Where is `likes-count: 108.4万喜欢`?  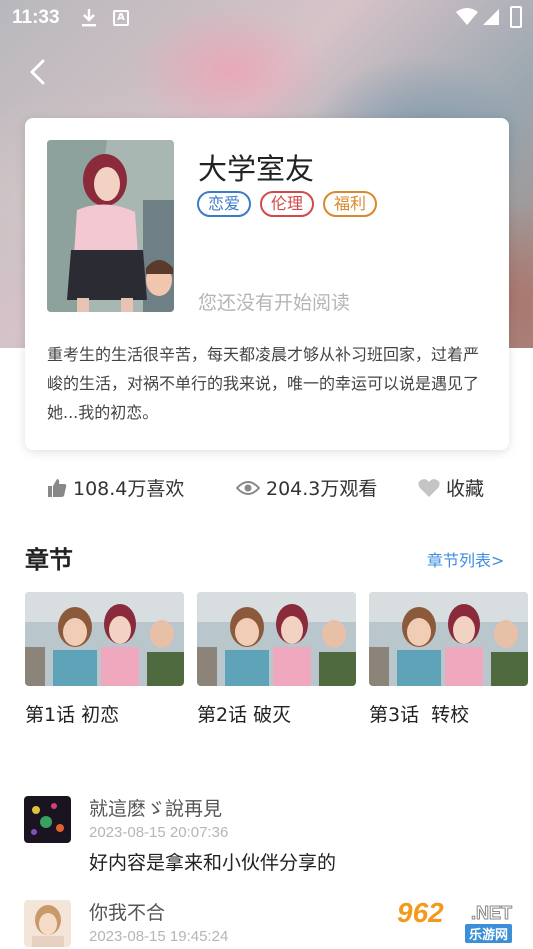
likes-count: 108.4万喜欢 is located at coordinates (129, 489).